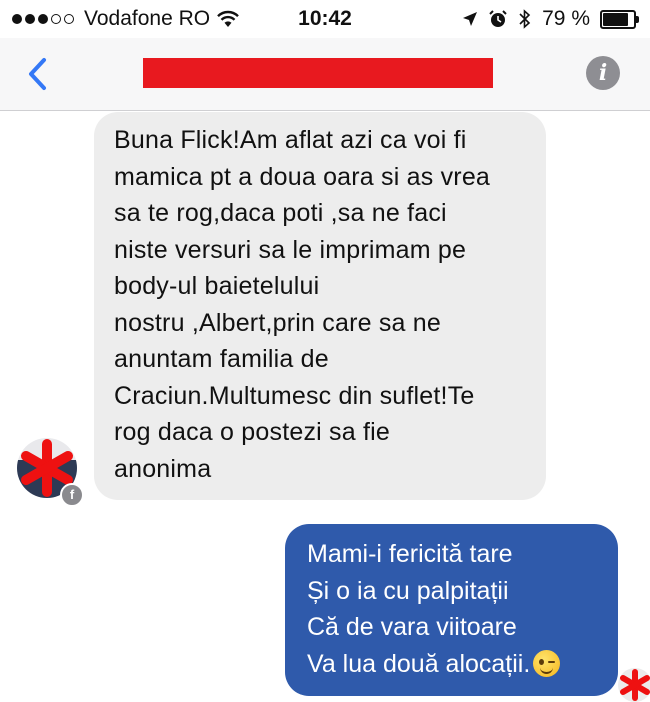 The height and width of the screenshot is (702, 650). What do you see at coordinates (547, 663) in the screenshot?
I see `winking-face-emoji-icon` at bounding box center [547, 663].